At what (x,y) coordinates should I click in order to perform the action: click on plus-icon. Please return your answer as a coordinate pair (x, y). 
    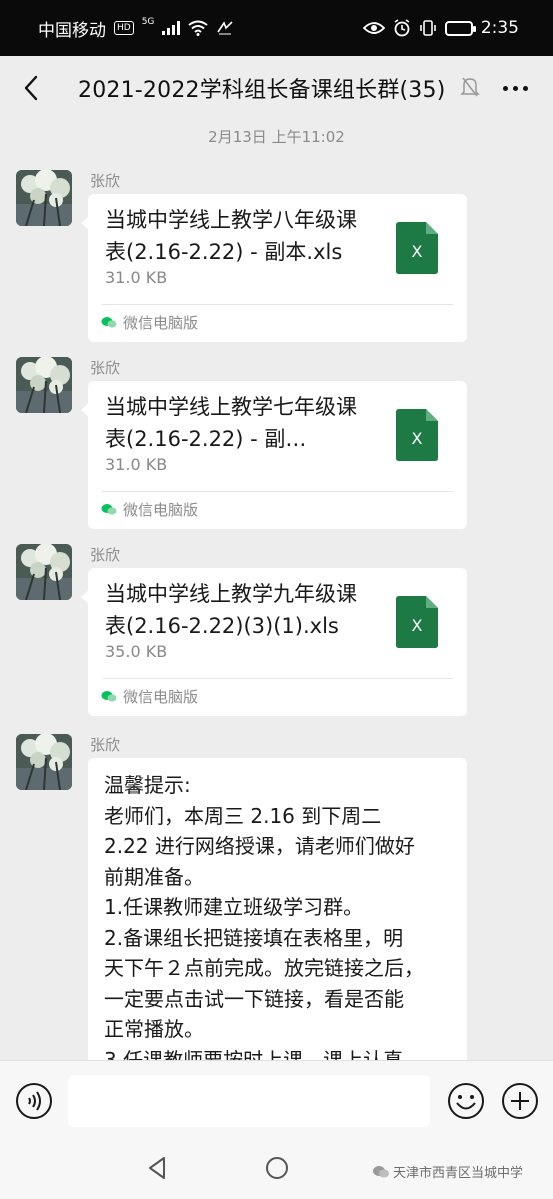
    Looking at the image, I should click on (520, 1101).